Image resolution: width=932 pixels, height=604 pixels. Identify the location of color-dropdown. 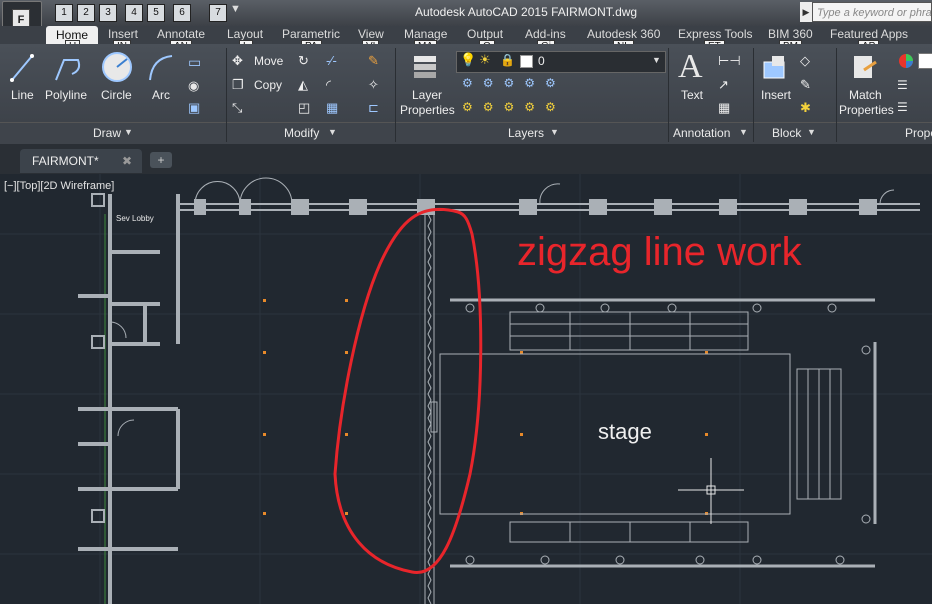
(925, 61).